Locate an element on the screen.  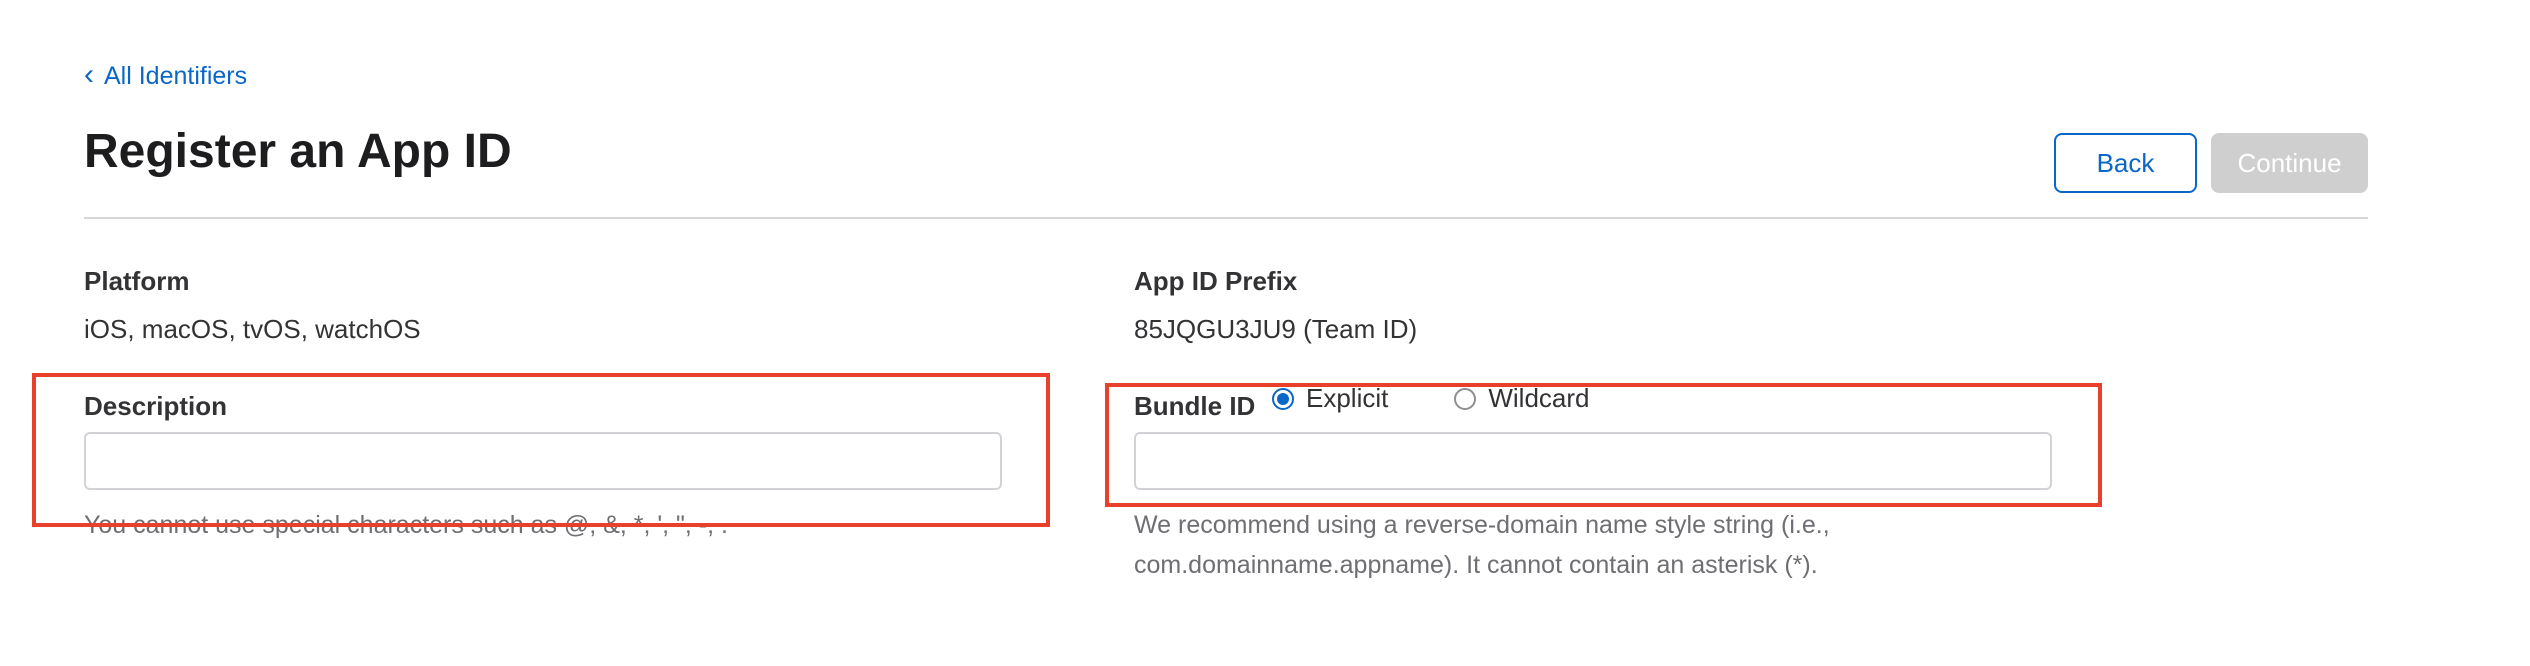
app-id-prefix-value: 85JQGU3JU9 (Team ID) is located at coordinates (1276, 329).